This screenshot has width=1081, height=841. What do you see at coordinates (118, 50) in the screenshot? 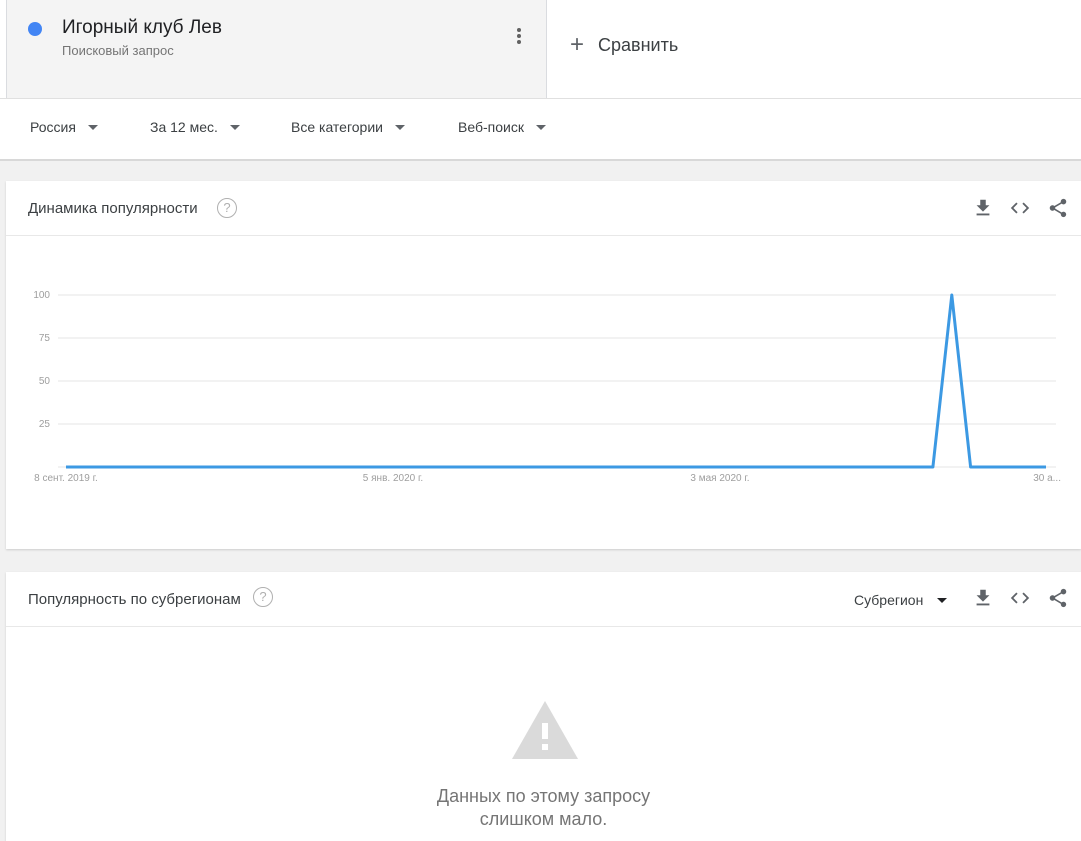
I see `term-subtitle: Поисковый запрос` at bounding box center [118, 50].